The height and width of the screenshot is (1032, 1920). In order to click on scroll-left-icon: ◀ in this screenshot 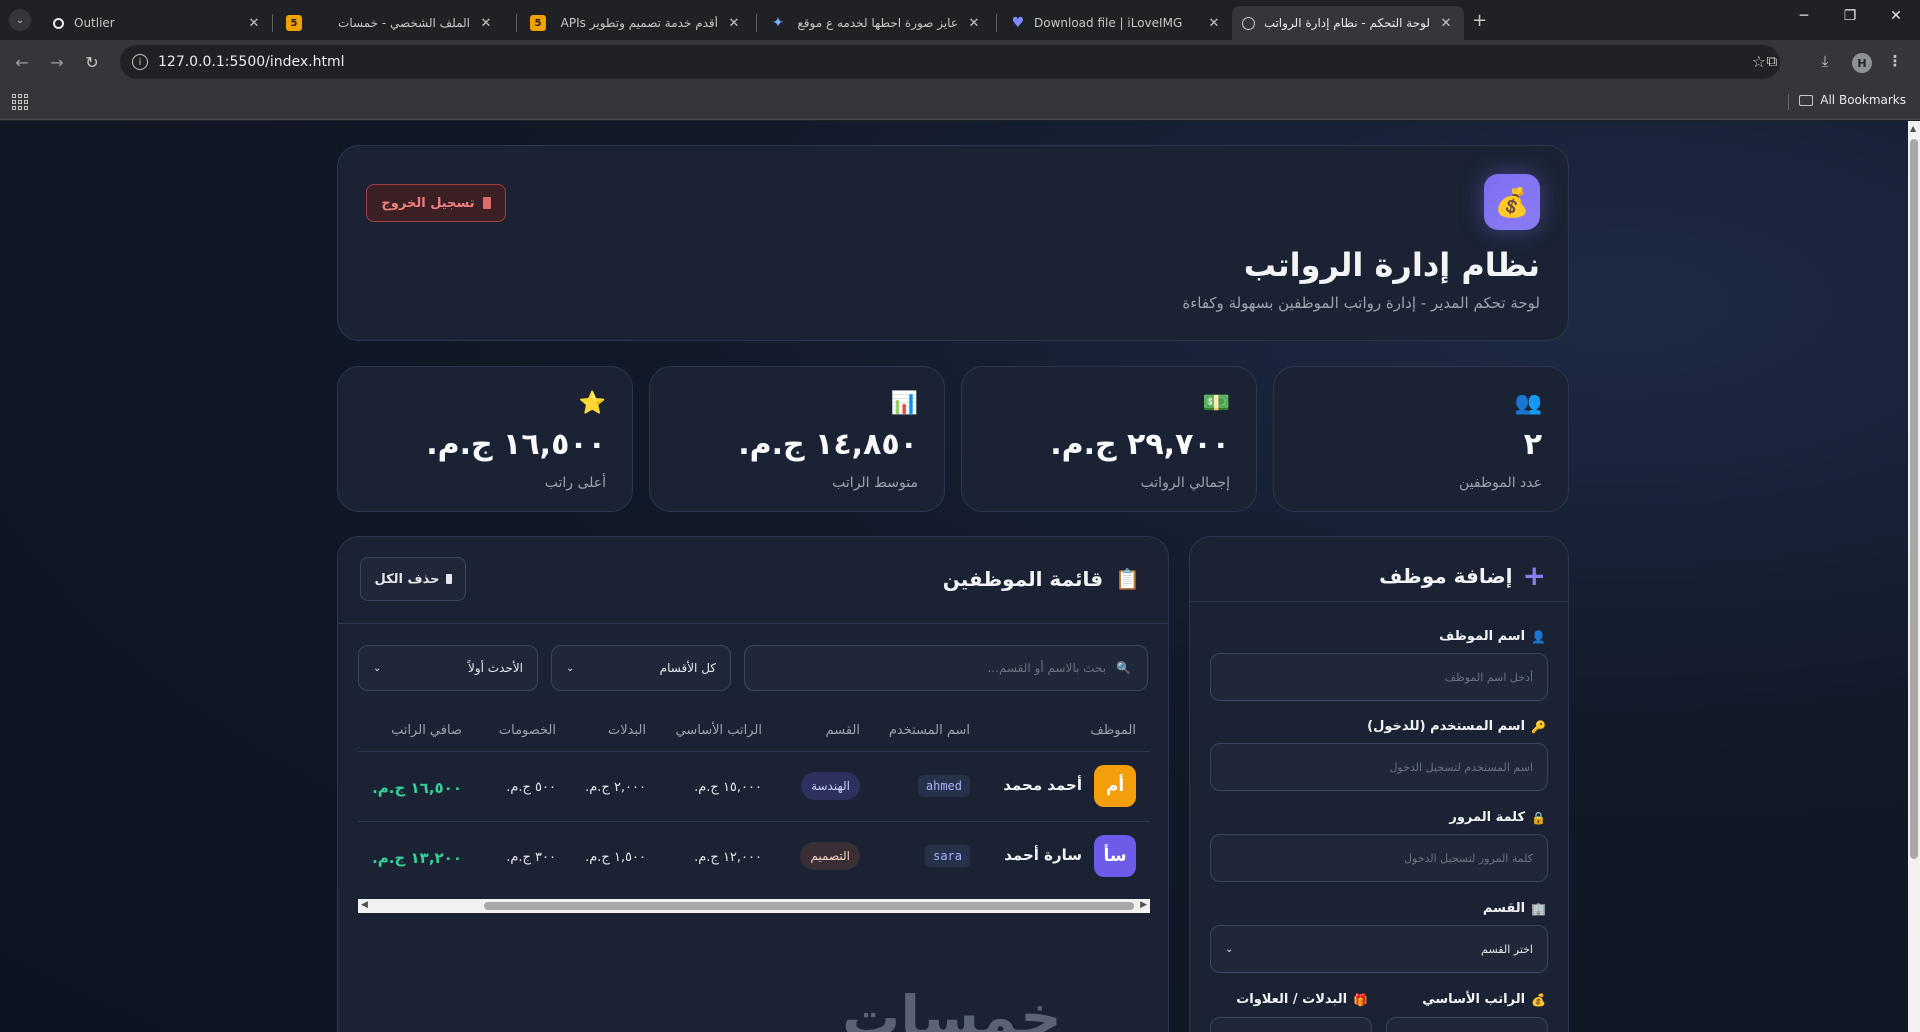, I will do `click(364, 905)`.